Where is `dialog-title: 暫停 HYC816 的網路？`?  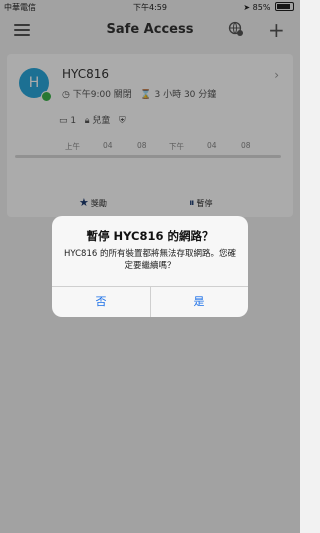 dialog-title: 暫停 HYC816 的網路？ is located at coordinates (150, 236).